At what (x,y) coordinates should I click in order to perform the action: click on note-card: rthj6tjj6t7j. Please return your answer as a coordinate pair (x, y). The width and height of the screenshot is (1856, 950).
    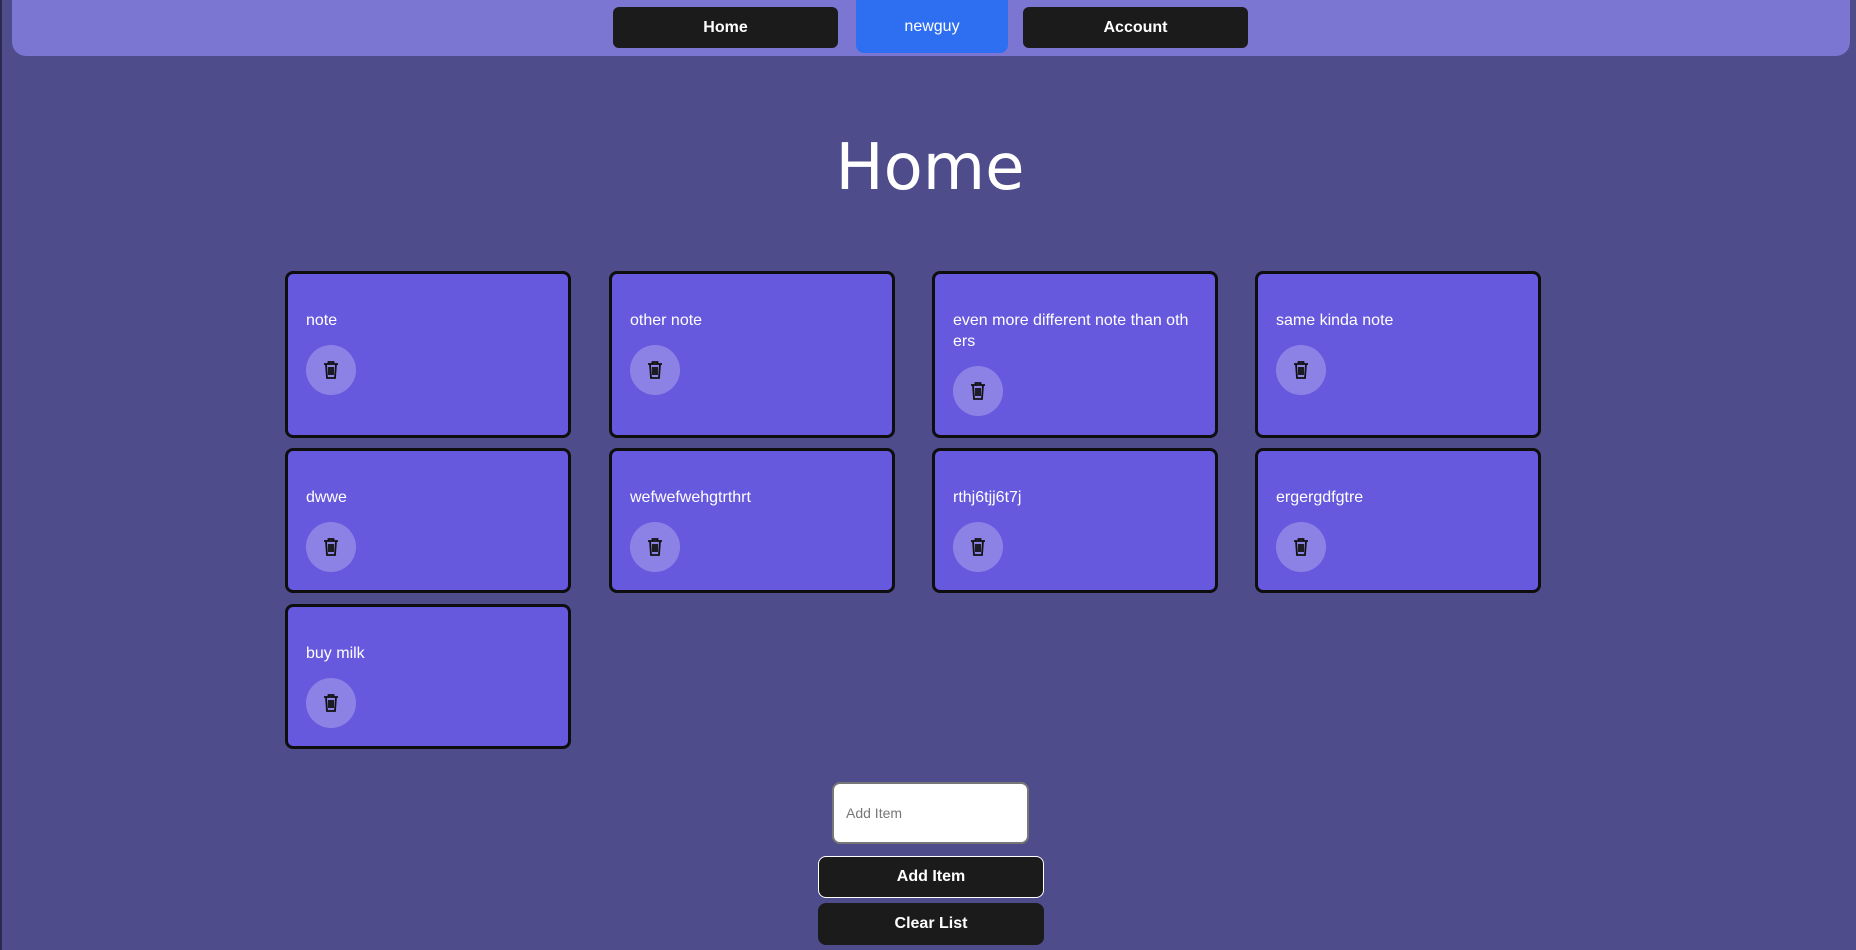
    Looking at the image, I should click on (1075, 520).